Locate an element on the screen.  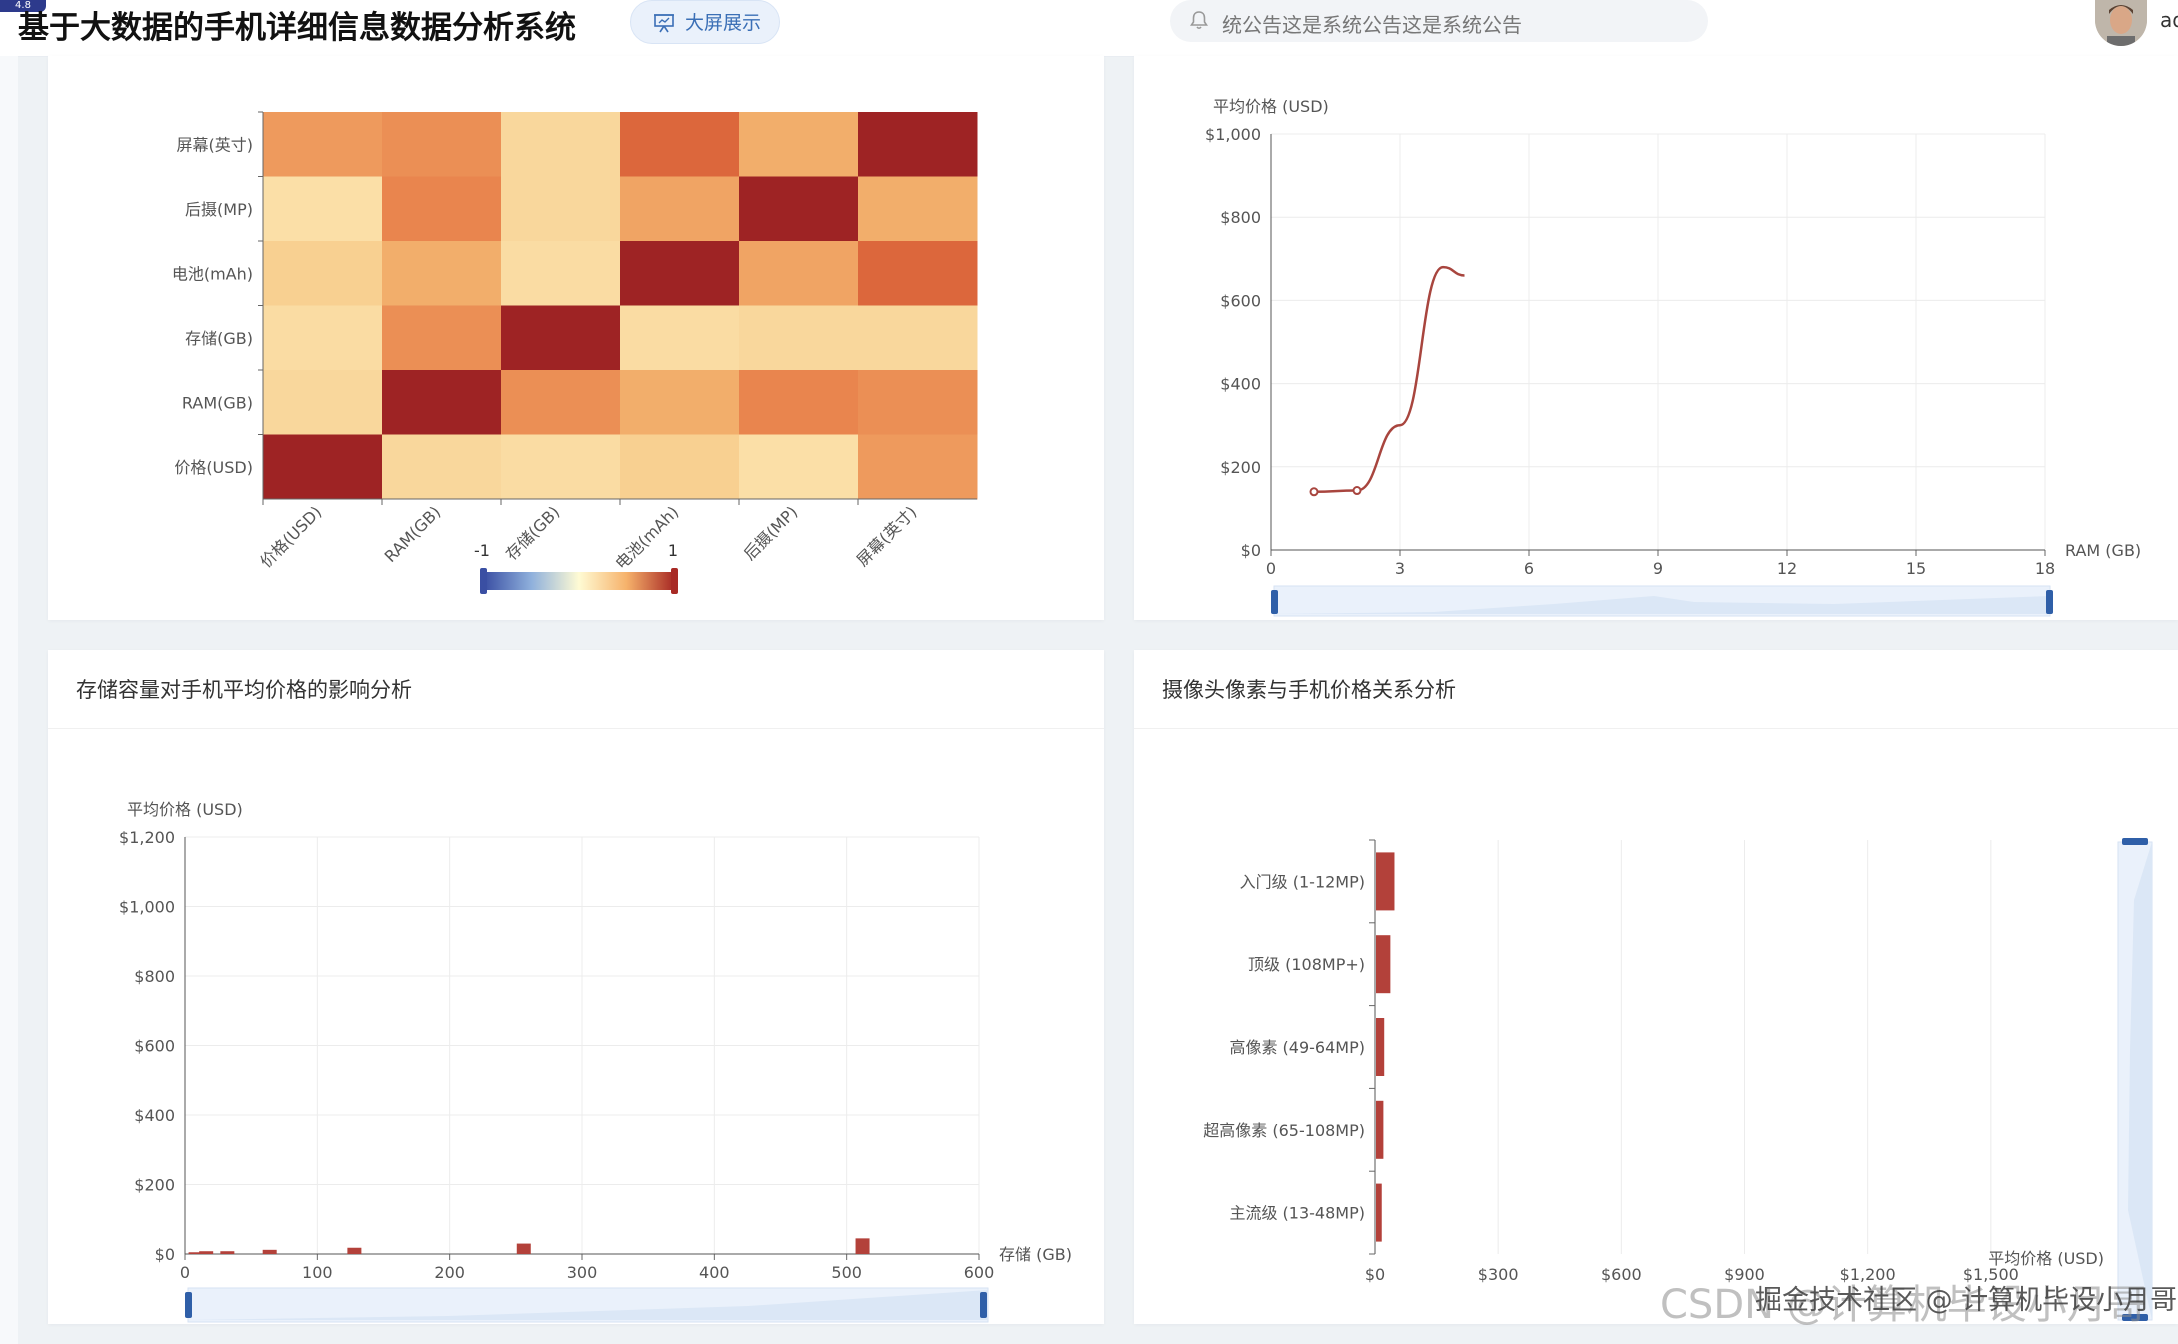
avatar is located at coordinates (2121, 23).